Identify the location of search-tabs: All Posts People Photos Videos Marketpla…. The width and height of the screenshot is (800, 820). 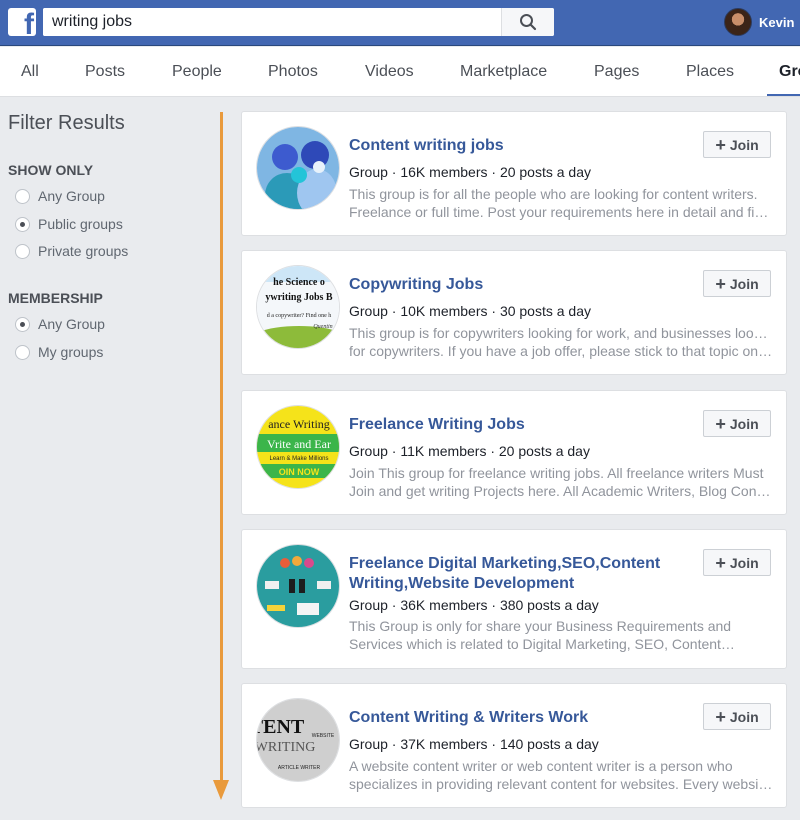
(400, 72).